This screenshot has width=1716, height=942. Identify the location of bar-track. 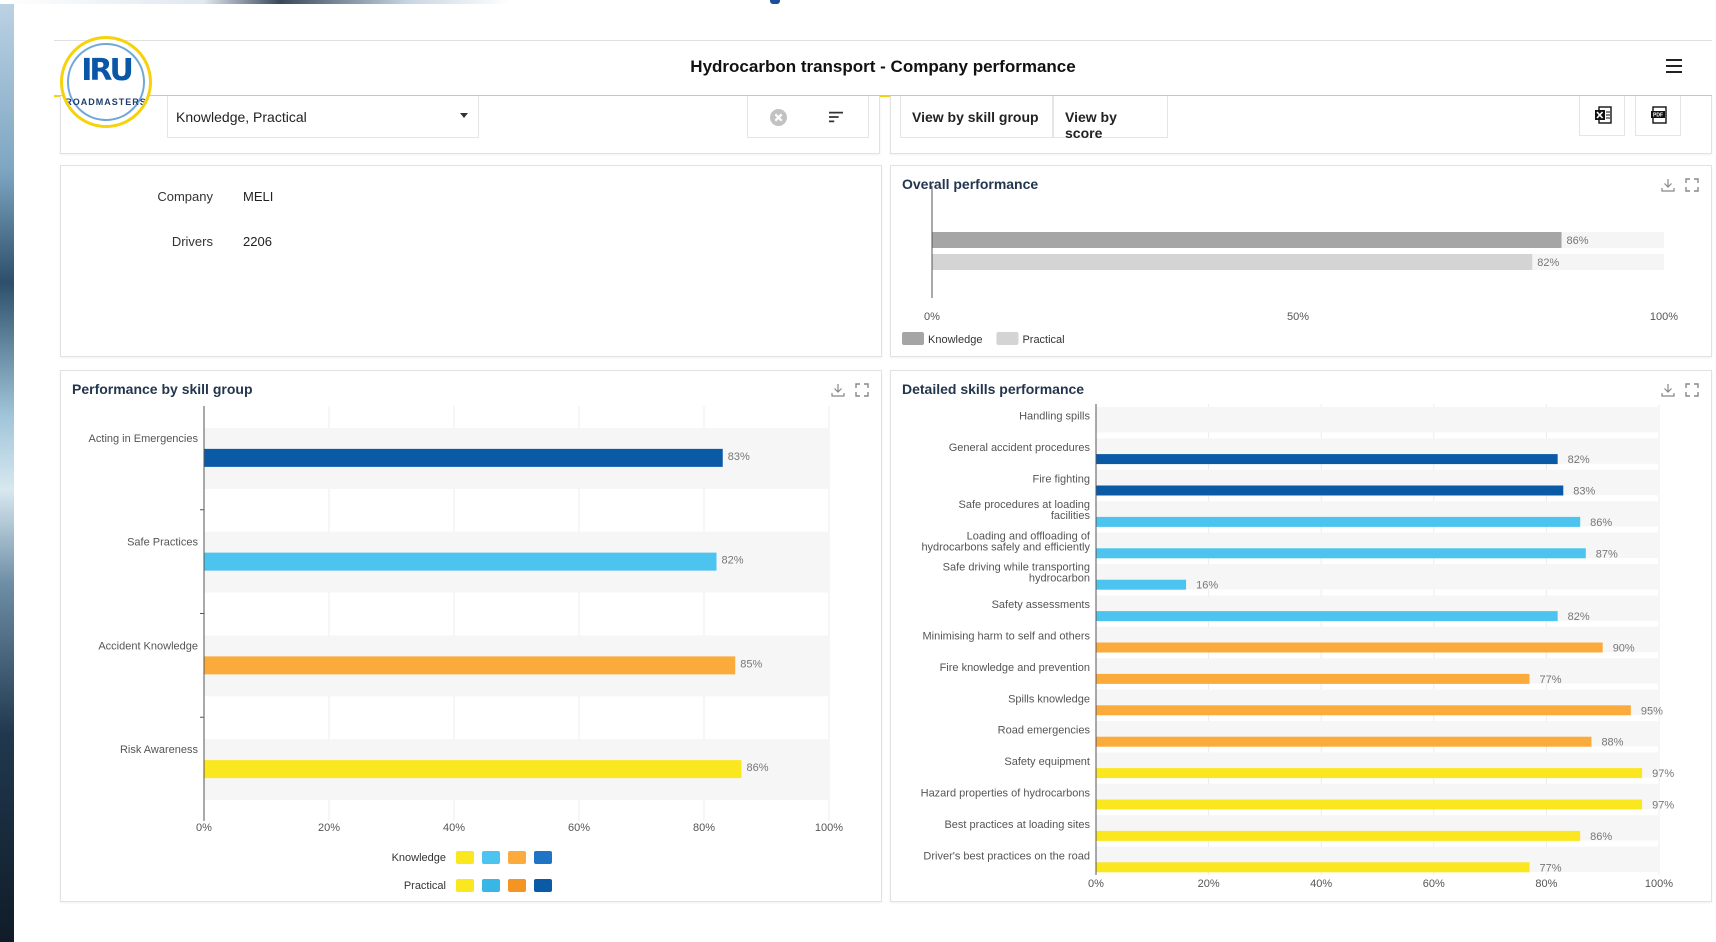
(1377, 420).